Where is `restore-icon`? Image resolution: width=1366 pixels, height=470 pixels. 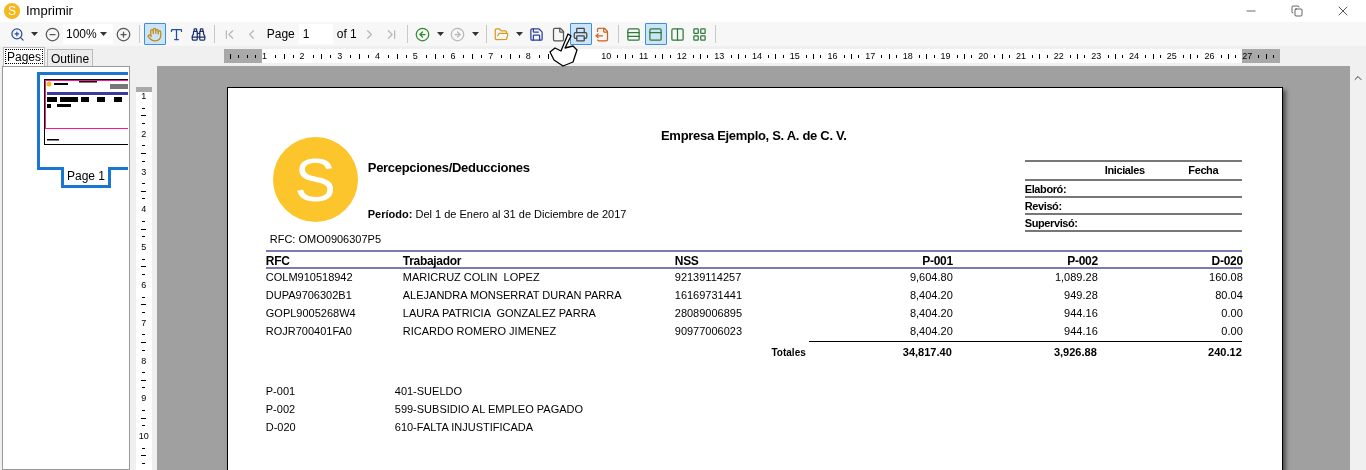
restore-icon is located at coordinates (1297, 11).